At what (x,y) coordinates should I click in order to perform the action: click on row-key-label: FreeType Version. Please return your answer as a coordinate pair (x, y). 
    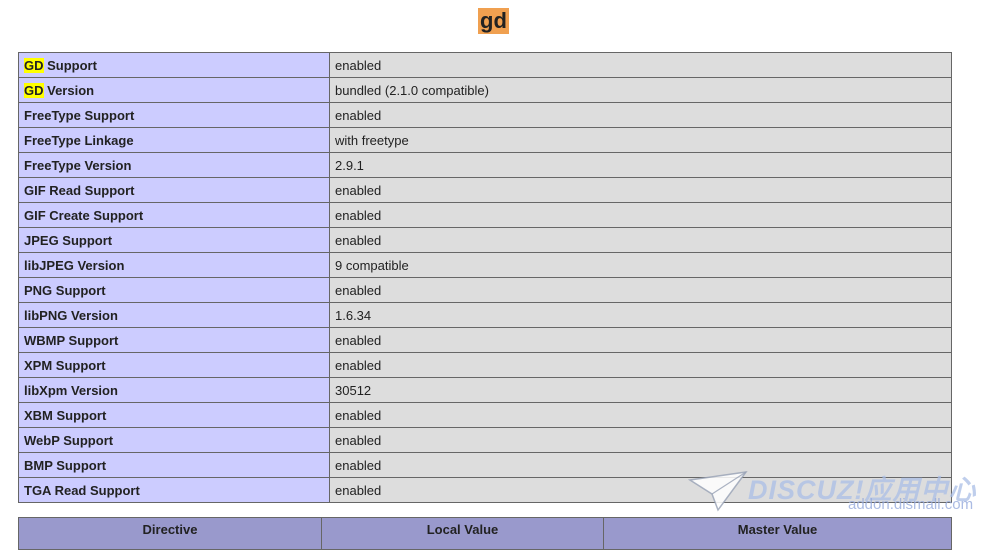
    Looking at the image, I should click on (78, 165).